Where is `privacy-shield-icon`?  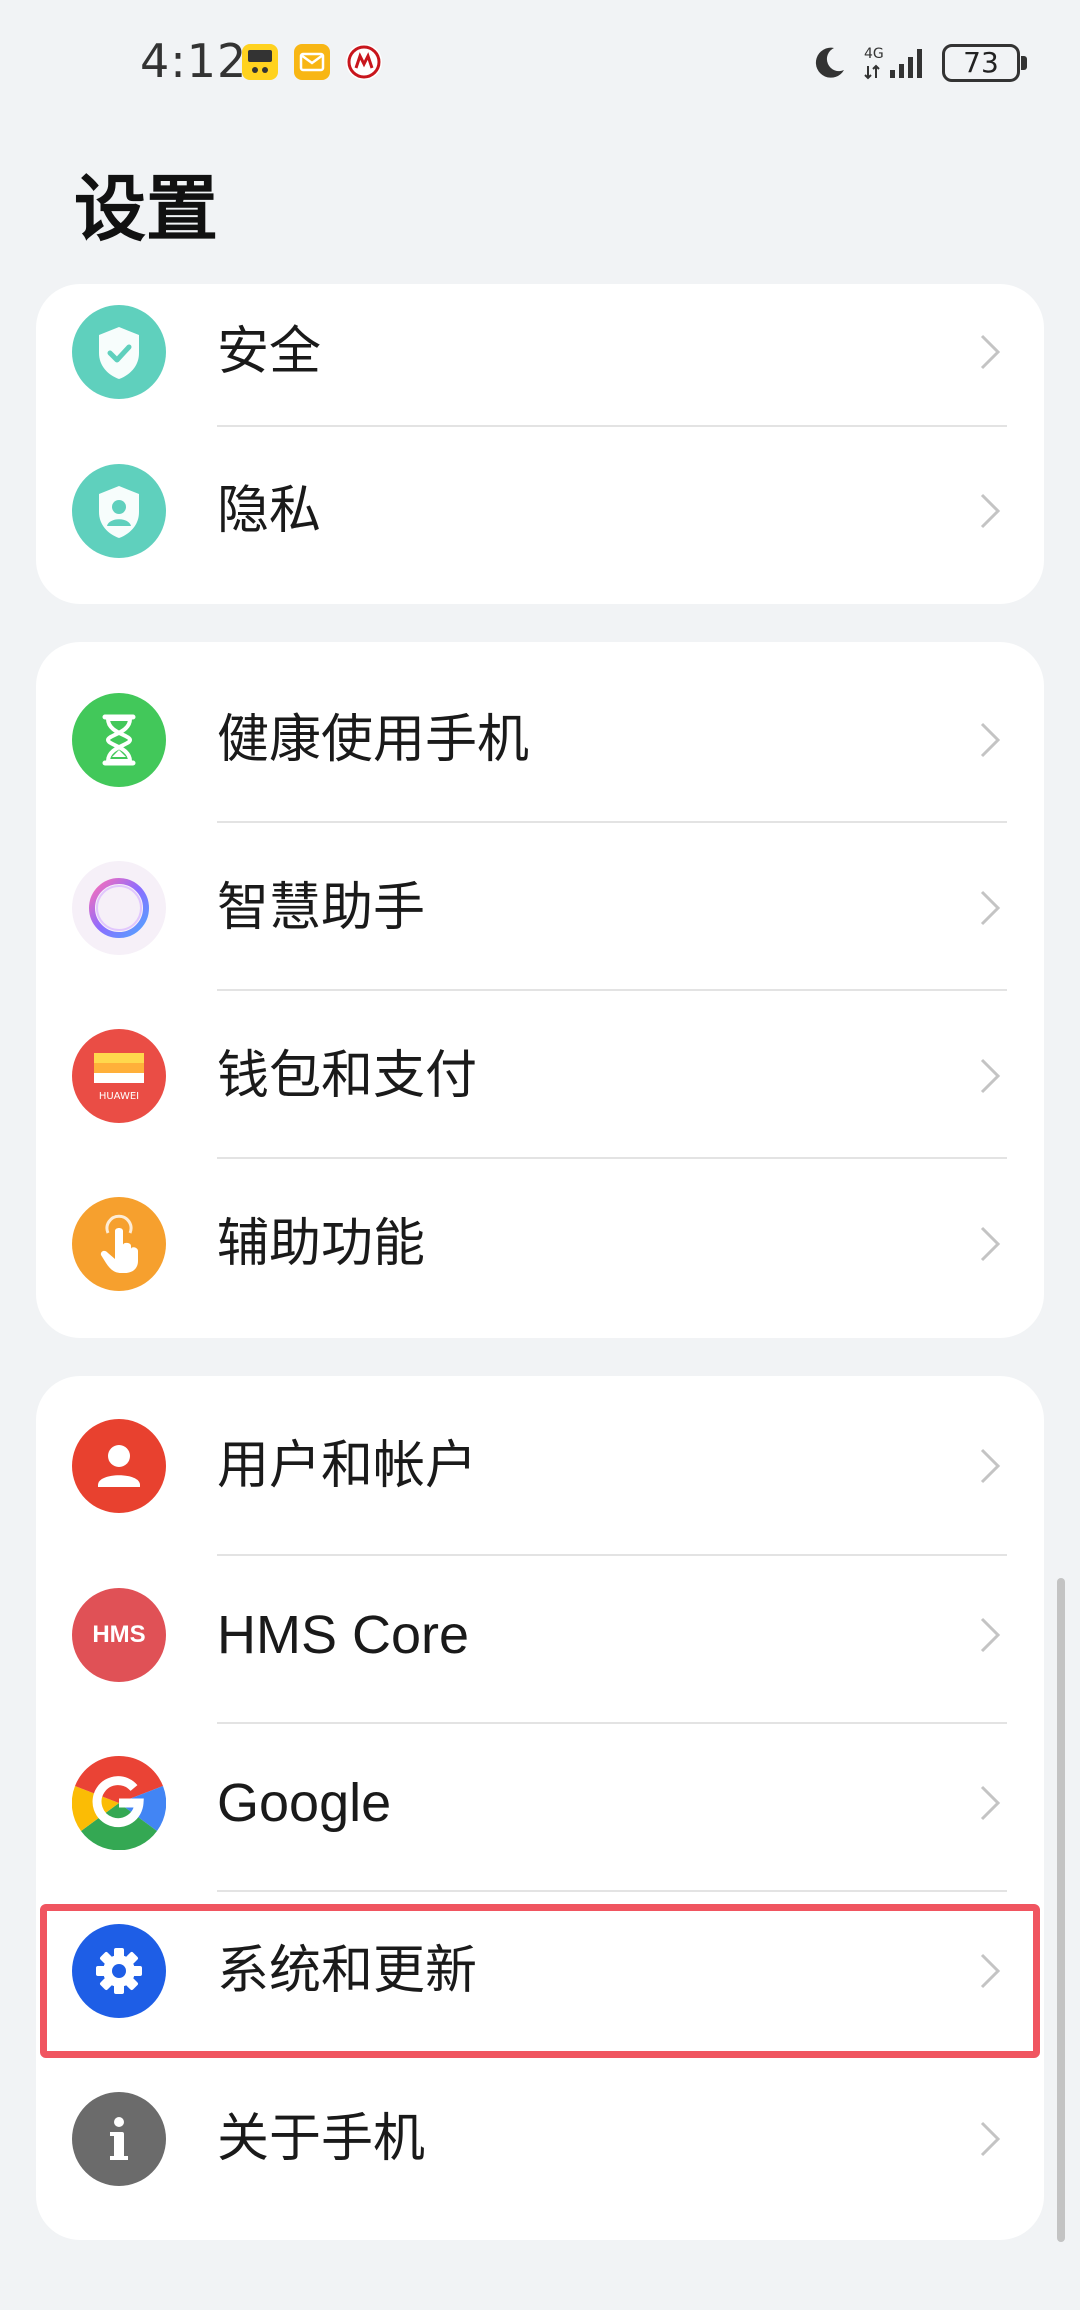 privacy-shield-icon is located at coordinates (119, 511).